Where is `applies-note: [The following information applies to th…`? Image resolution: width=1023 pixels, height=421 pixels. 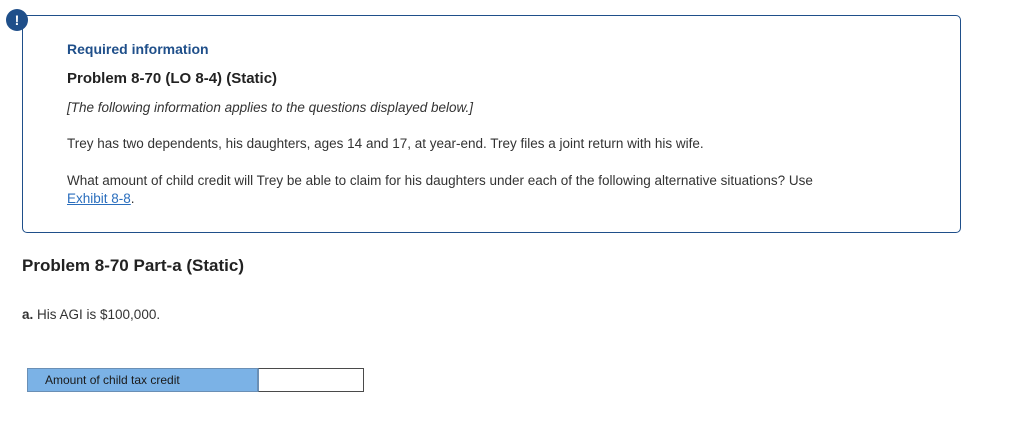 applies-note: [The following information applies to th… is located at coordinates (270, 107).